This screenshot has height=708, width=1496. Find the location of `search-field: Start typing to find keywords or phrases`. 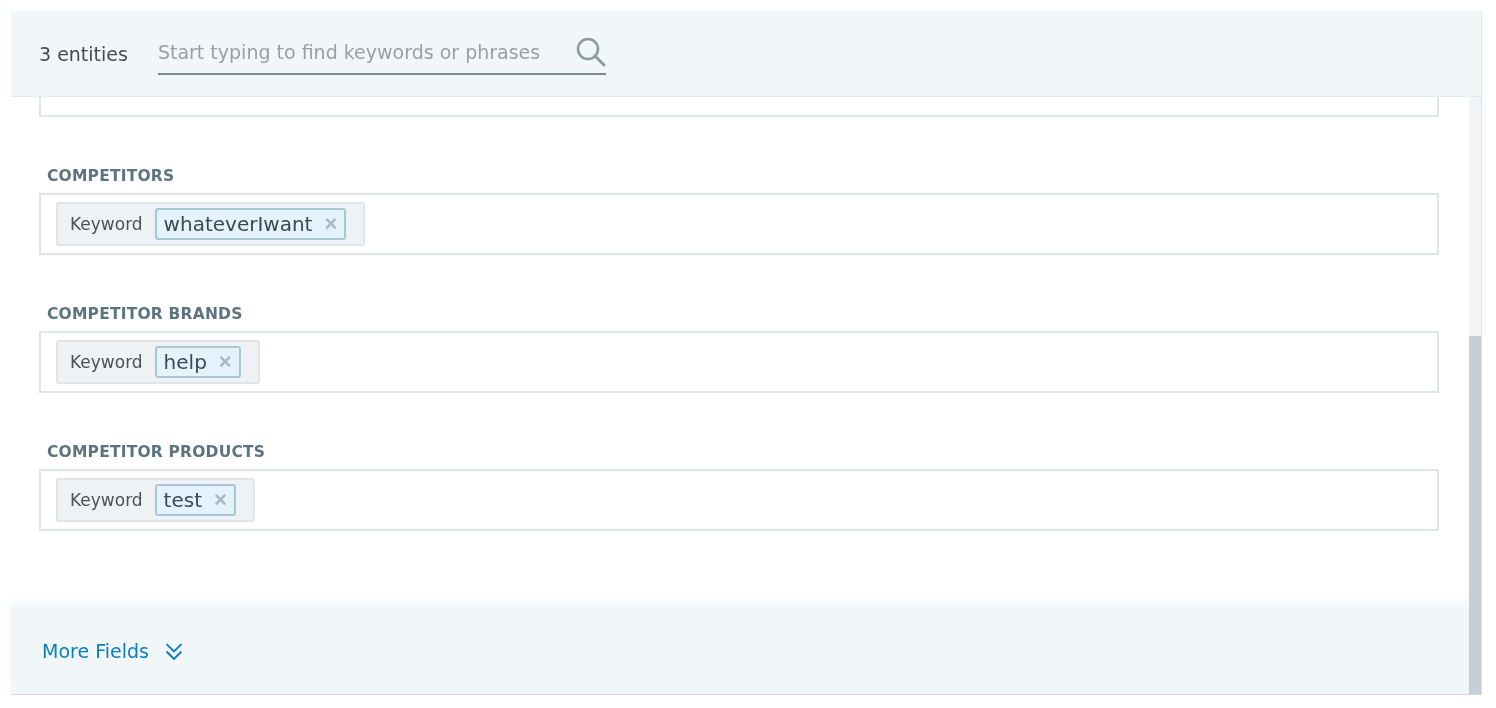

search-field: Start typing to find keywords or phrases is located at coordinates (381, 53).